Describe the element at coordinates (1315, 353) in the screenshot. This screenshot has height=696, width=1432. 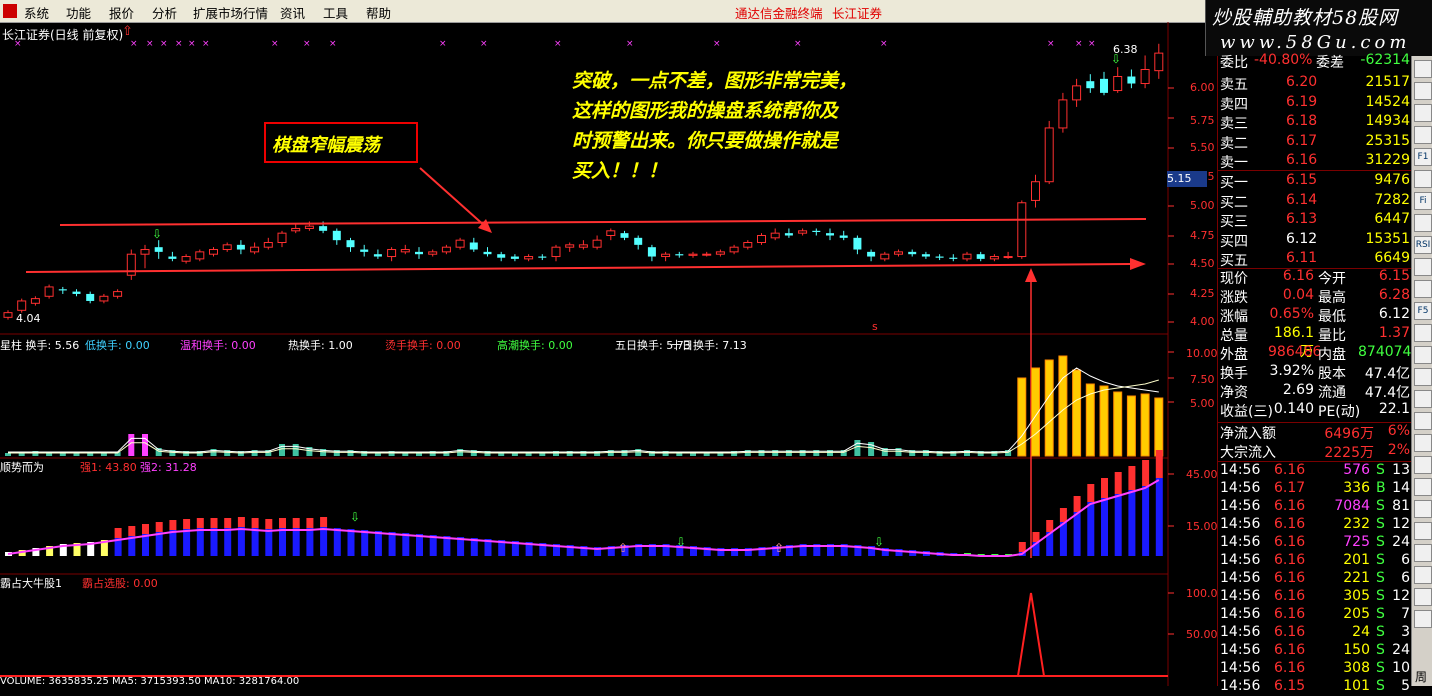
I see `stat-row: 外盘 986486 内盘 874074` at that location.